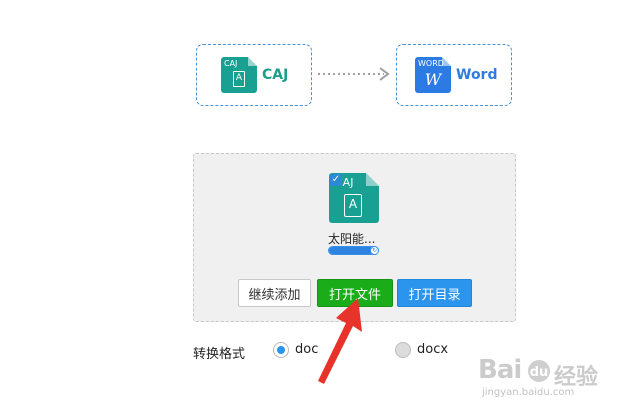  What do you see at coordinates (403, 350) in the screenshot?
I see `radio-docx` at bounding box center [403, 350].